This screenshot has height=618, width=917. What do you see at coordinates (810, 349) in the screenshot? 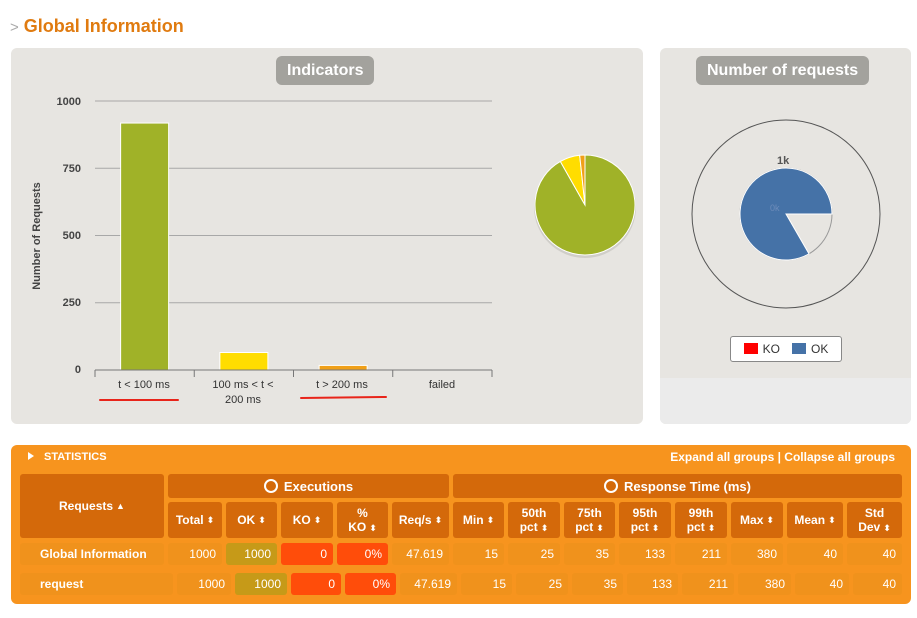
I see `legend-item-ok: OK` at bounding box center [810, 349].